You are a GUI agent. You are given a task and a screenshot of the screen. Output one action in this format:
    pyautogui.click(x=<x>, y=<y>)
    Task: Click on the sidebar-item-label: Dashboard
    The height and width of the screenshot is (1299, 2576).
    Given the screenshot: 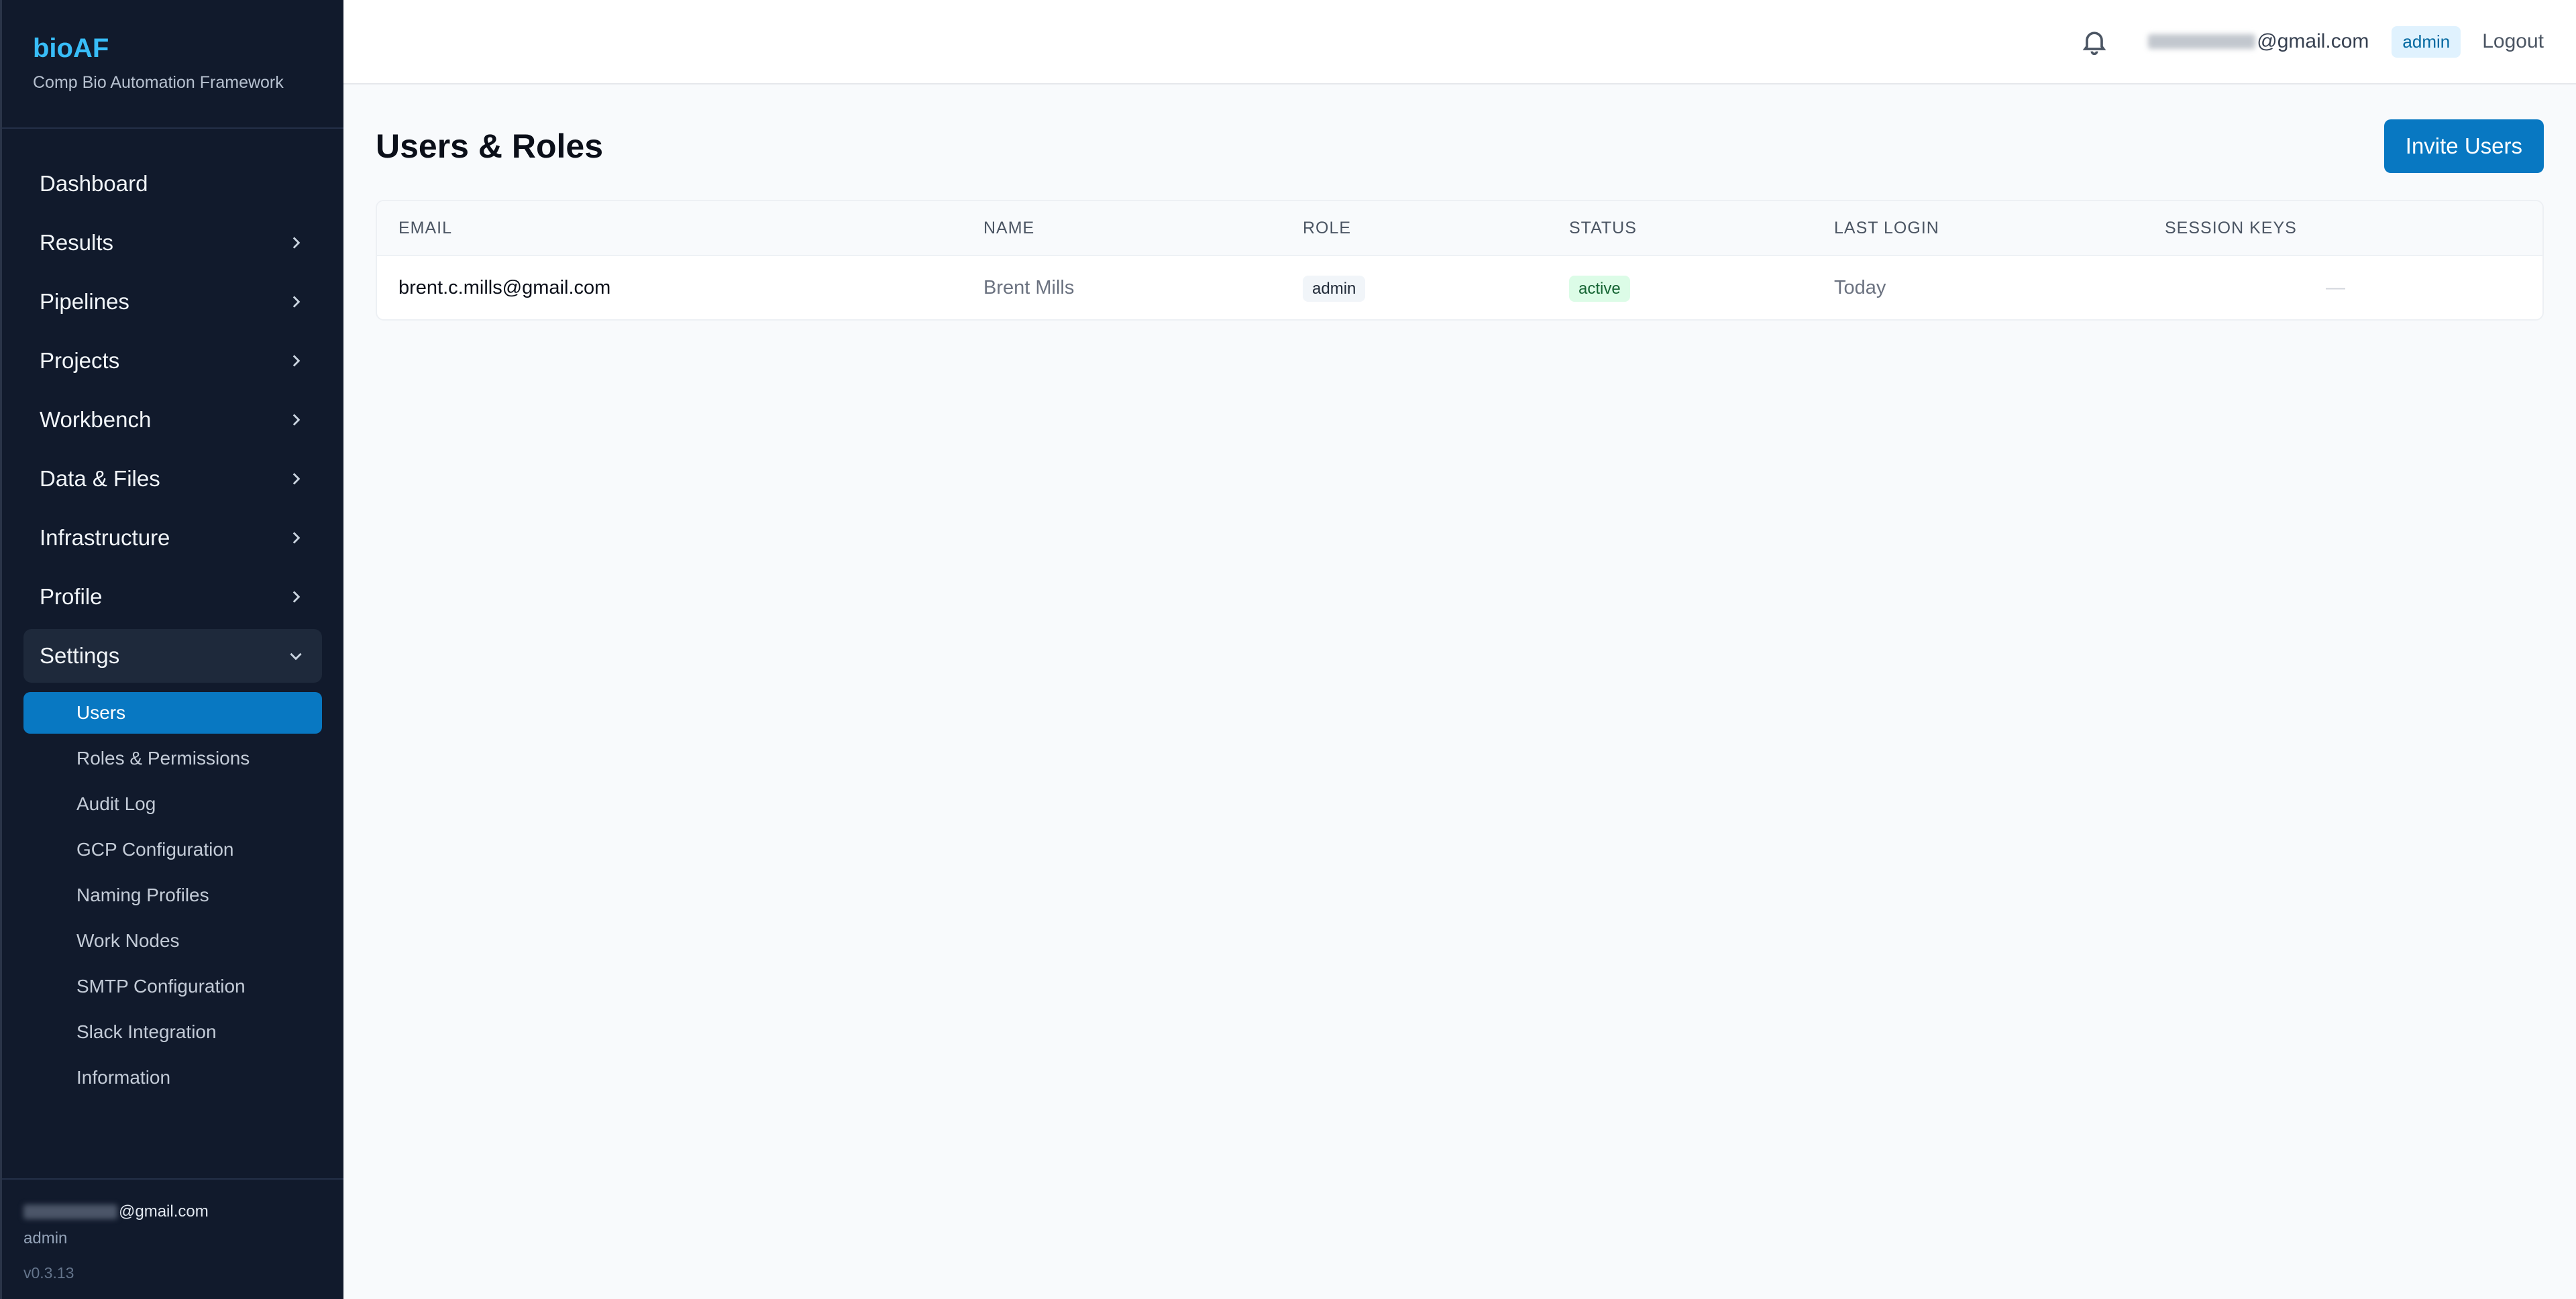 What is the action you would take?
    pyautogui.click(x=94, y=184)
    